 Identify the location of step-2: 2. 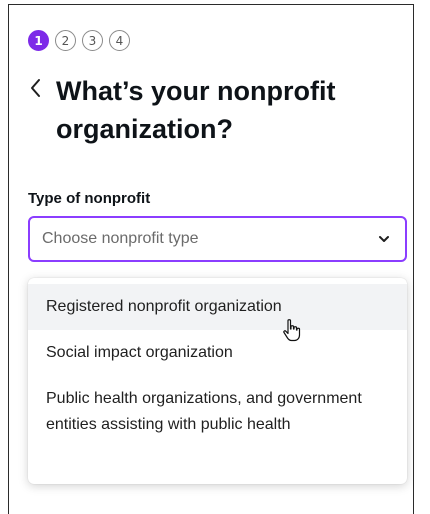
(65, 40).